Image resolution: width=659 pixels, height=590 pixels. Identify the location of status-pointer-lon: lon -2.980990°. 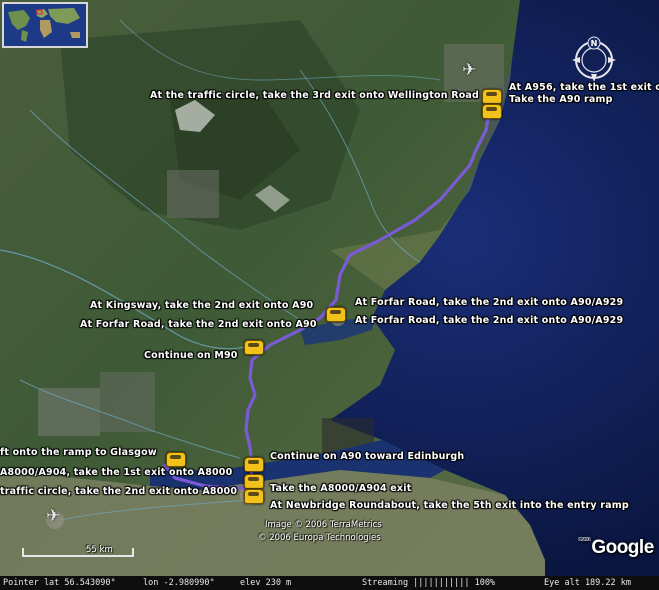
(179, 583).